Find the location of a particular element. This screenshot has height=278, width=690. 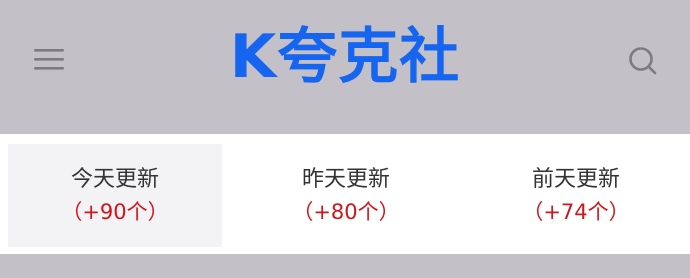

tab-update-count: （+90个） is located at coordinates (115, 212).